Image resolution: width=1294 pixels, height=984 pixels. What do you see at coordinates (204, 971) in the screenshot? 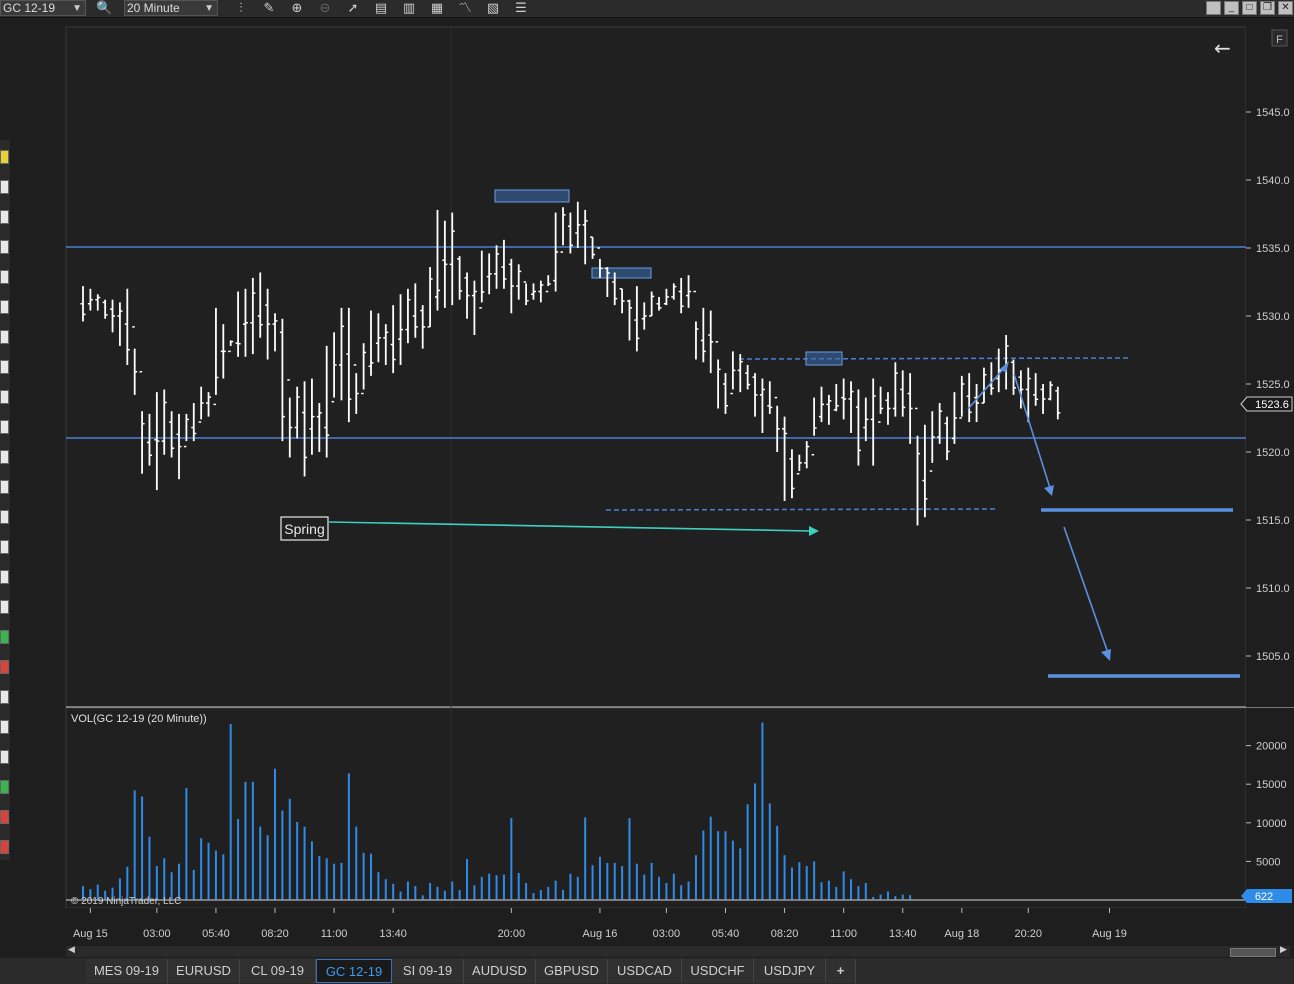
I see `tab-eurusd: EURUSD` at bounding box center [204, 971].